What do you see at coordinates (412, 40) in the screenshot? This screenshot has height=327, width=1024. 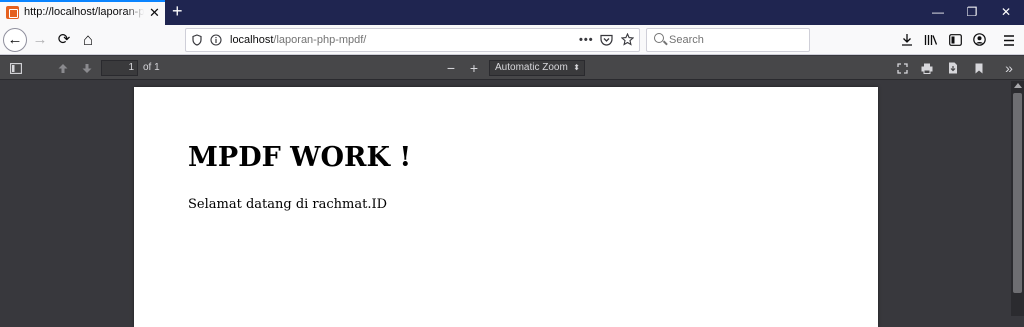 I see `url-bar: localhost/laporan-php-mpdf/ •••` at bounding box center [412, 40].